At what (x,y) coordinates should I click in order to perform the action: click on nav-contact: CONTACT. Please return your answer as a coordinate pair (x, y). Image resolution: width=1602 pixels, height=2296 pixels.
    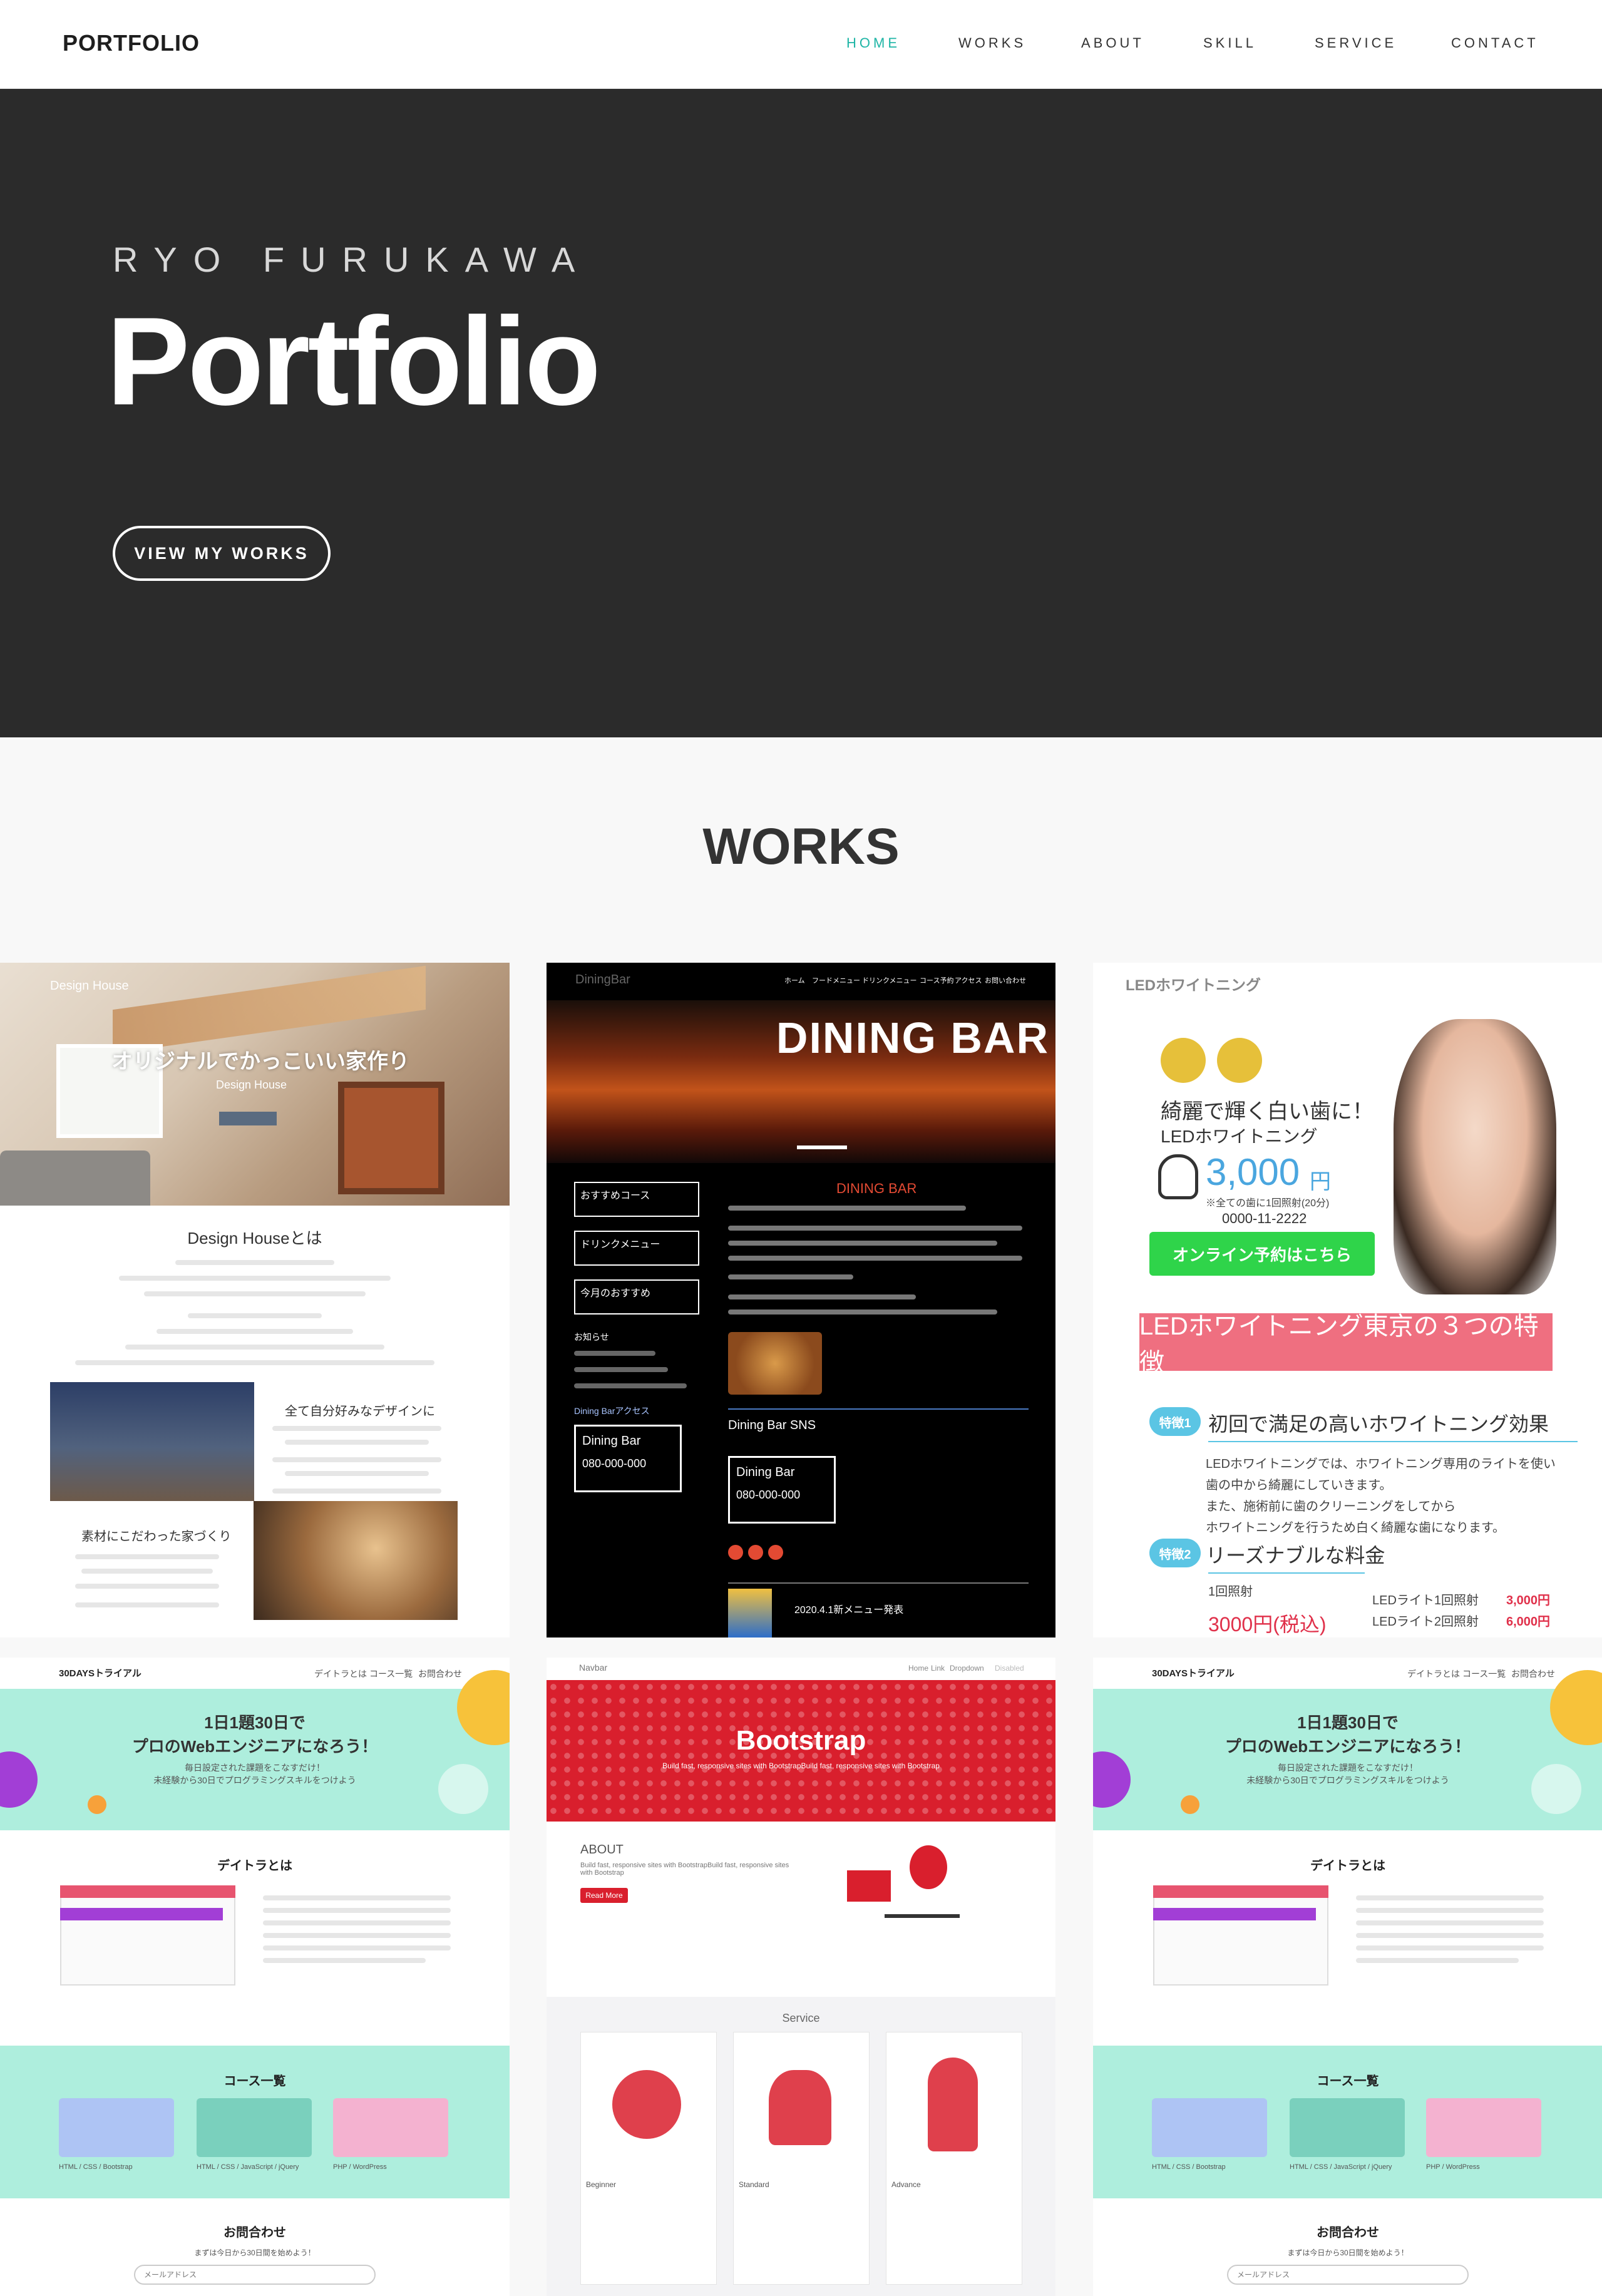
    Looking at the image, I should click on (1495, 43).